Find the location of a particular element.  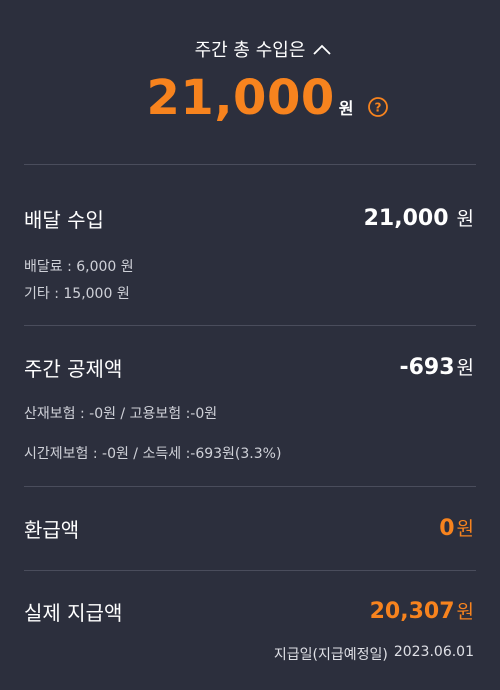

other-income-detail: 기타 : 15,000 원 is located at coordinates (77, 294).